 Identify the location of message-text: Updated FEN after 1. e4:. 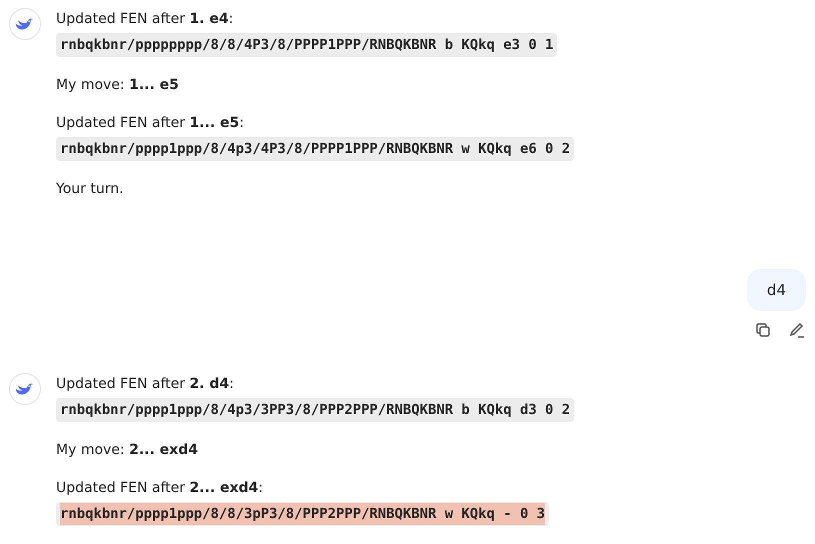
(145, 19).